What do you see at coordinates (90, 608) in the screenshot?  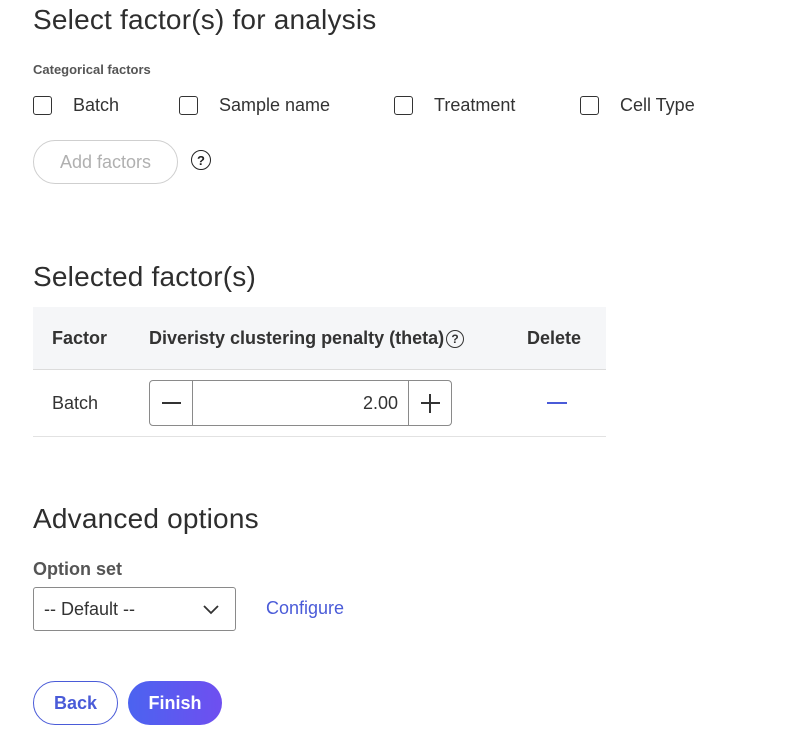 I see `option-set-value: -- Default --` at bounding box center [90, 608].